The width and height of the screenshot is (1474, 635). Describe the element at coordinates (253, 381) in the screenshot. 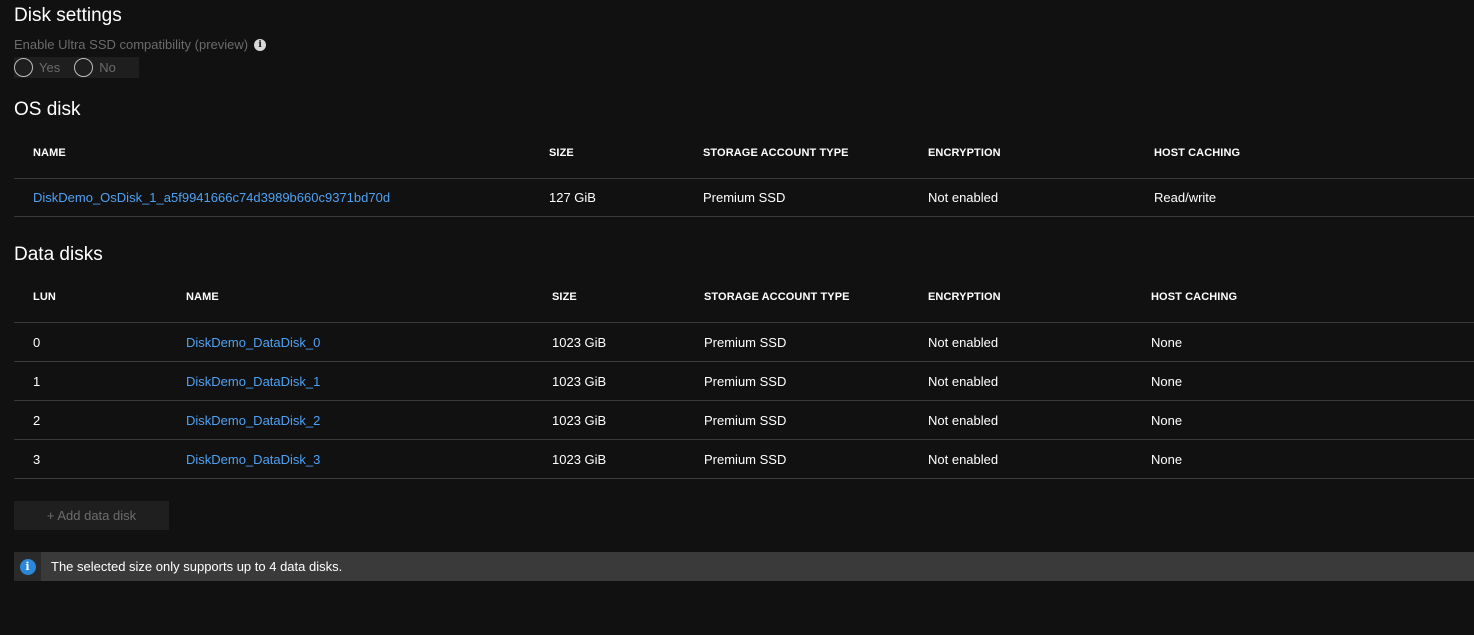

I see `data-disk-name-link: DiskDemo_DataDisk_1` at that location.